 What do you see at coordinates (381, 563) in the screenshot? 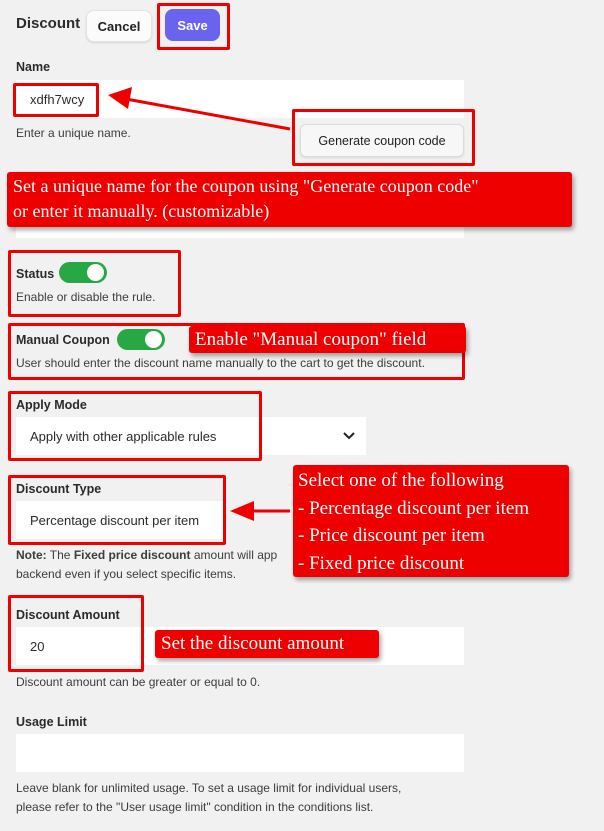
I see `discount-type-callout-option: - Fixed price discount` at bounding box center [381, 563].